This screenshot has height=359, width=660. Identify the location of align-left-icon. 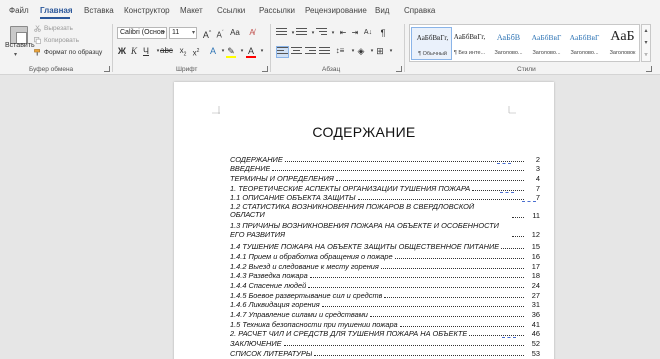
(282, 52).